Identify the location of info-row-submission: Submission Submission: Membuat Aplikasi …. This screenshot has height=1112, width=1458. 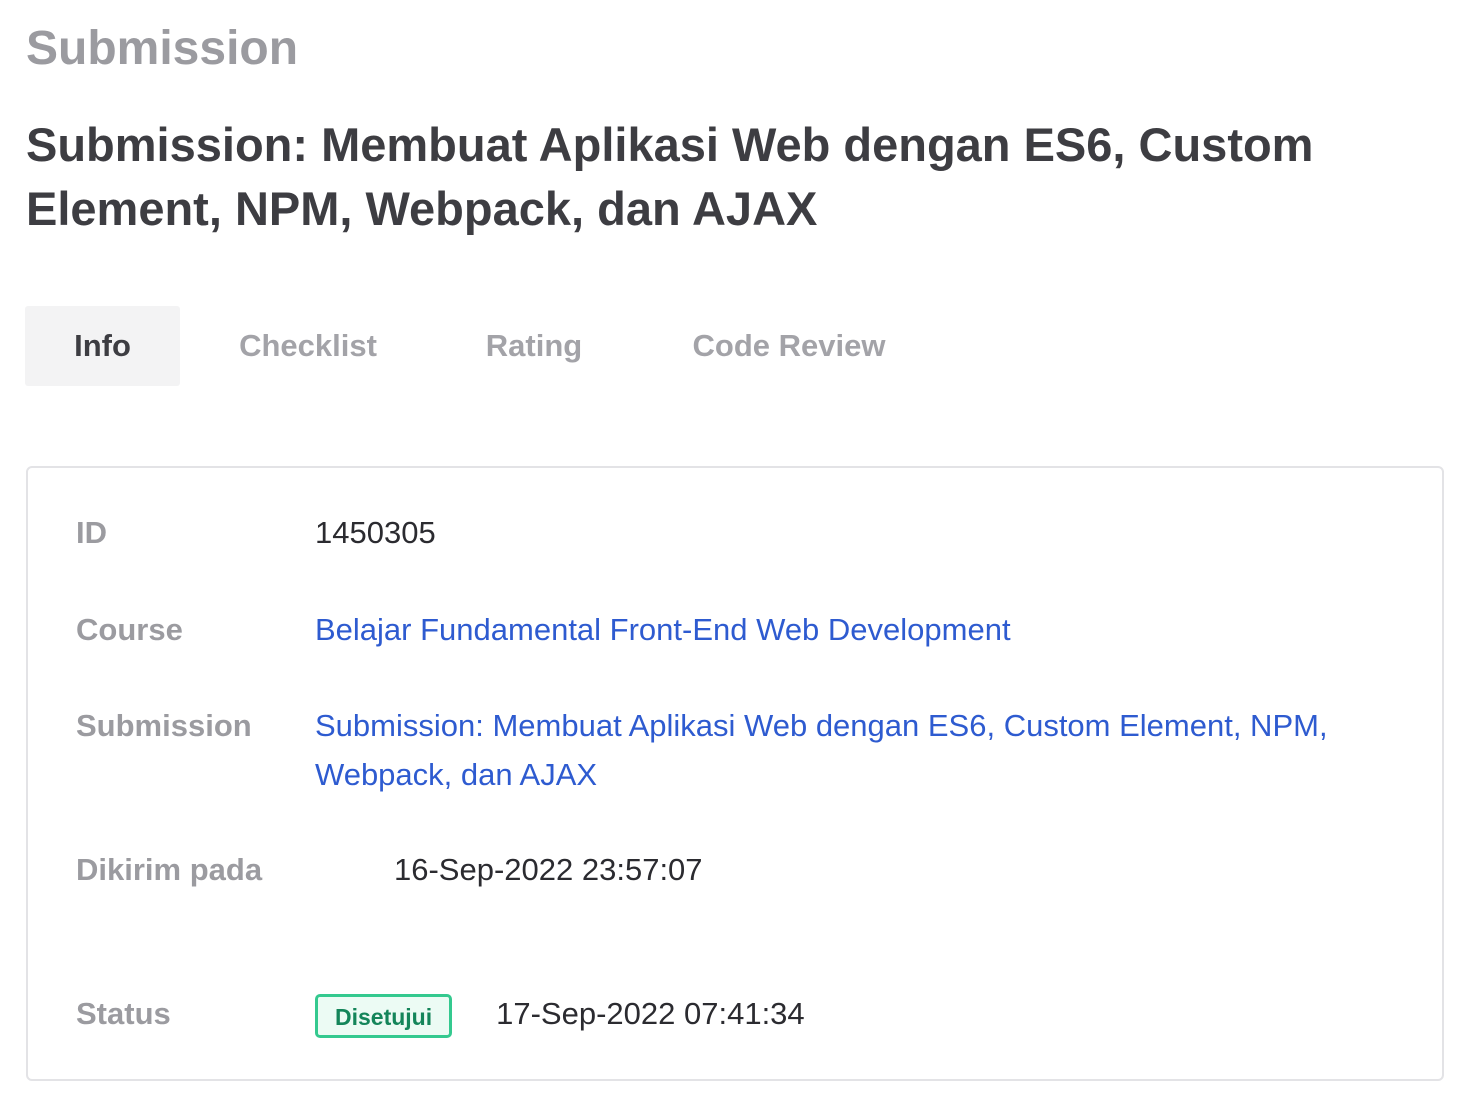
(746, 750).